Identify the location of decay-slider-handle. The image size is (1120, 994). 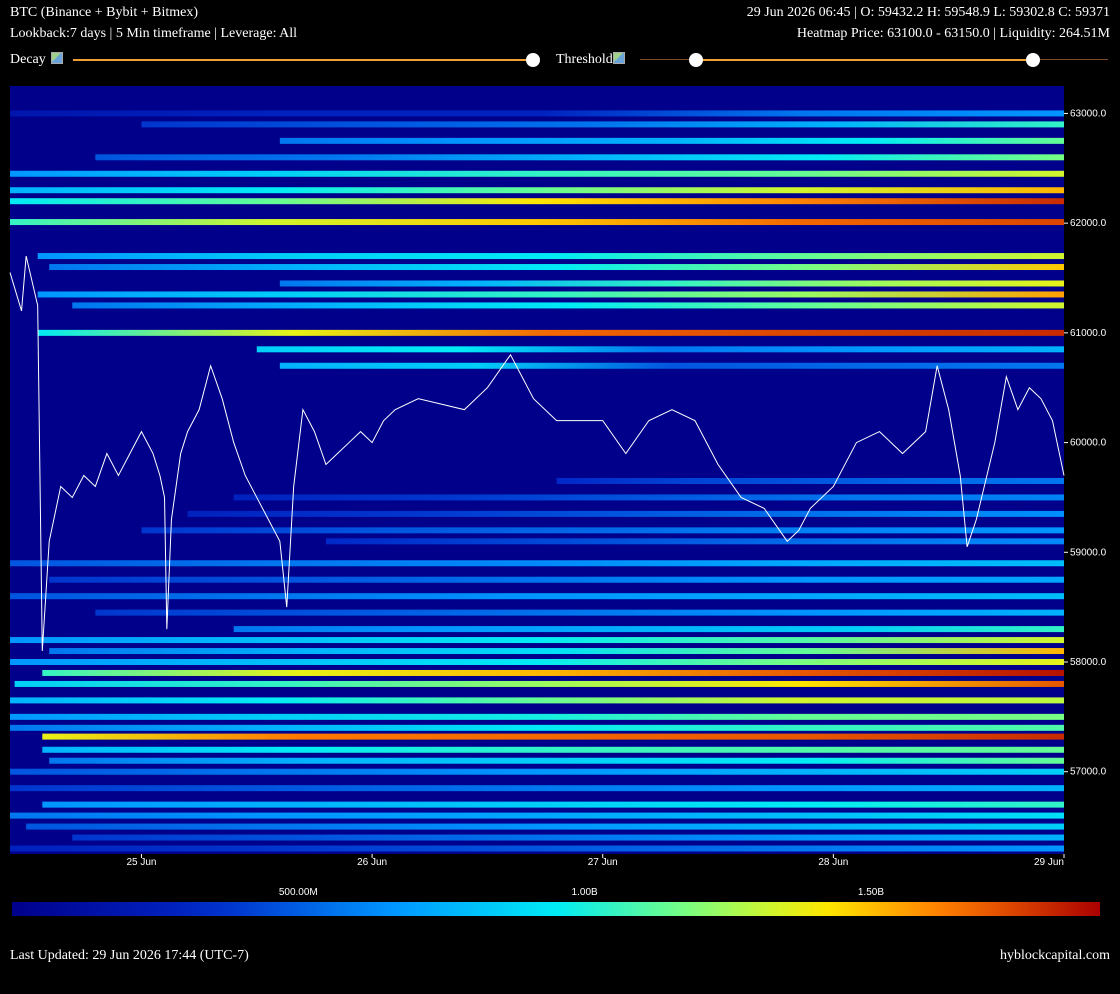
(533, 60).